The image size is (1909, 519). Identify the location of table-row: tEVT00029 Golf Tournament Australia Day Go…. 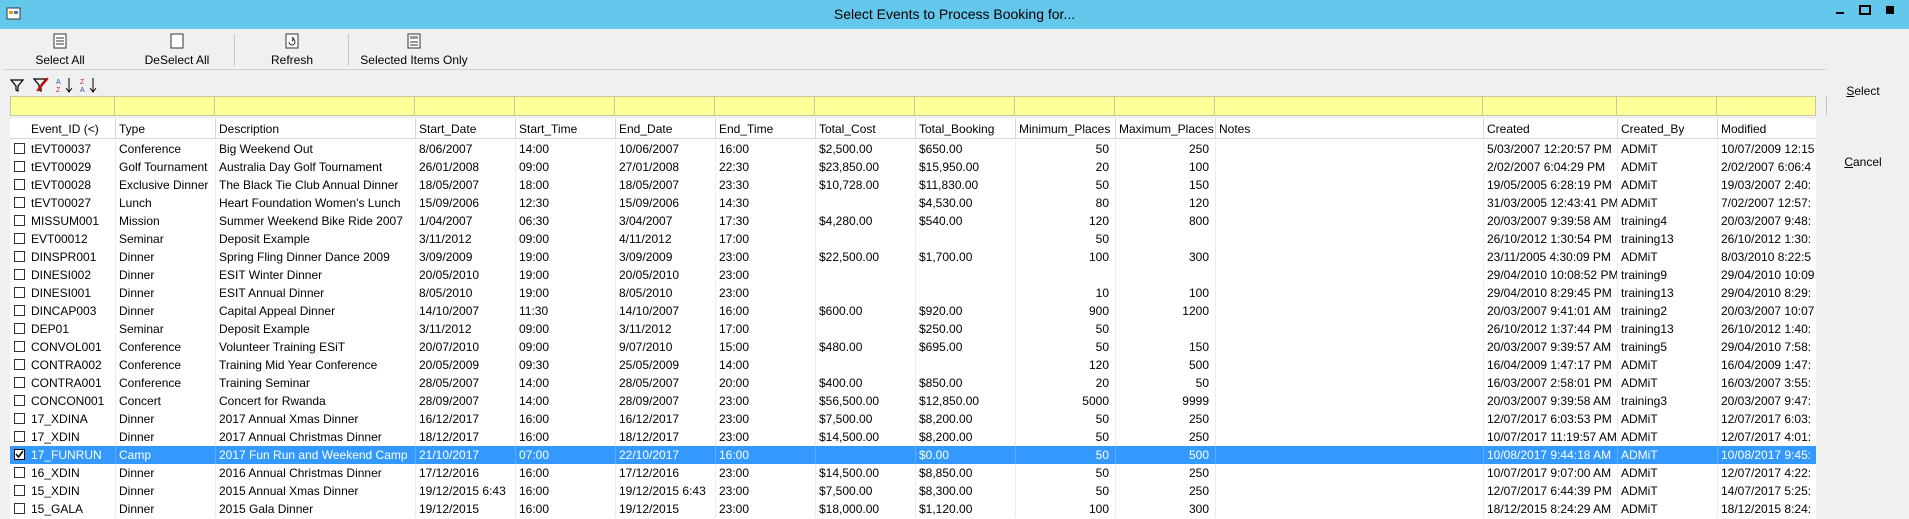
(913, 167).